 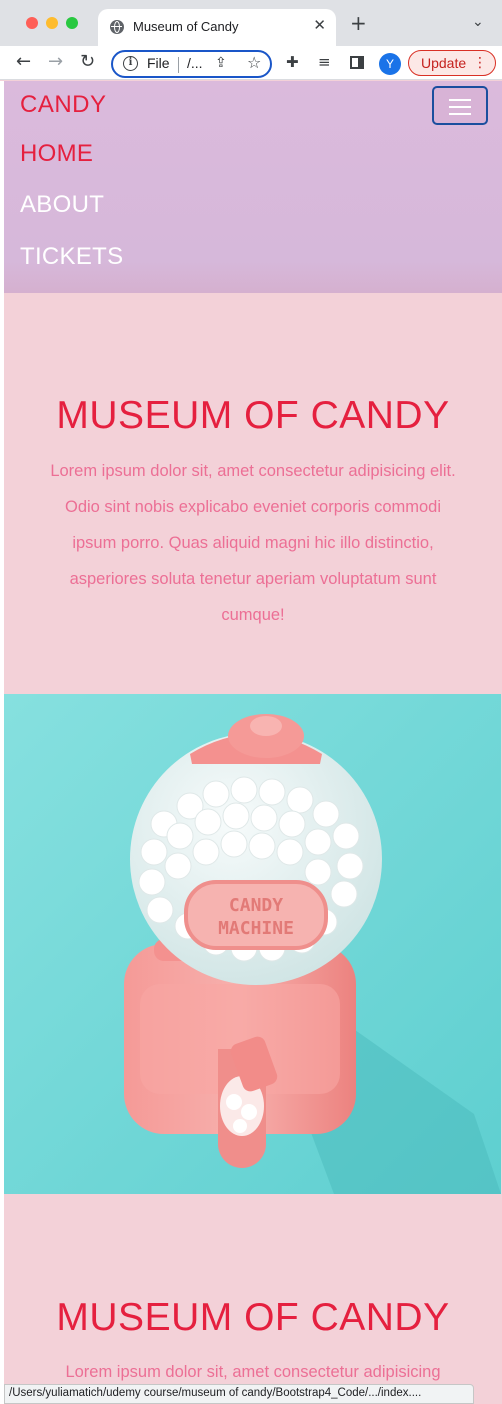 What do you see at coordinates (55, 62) in the screenshot?
I see `forward-button: →` at bounding box center [55, 62].